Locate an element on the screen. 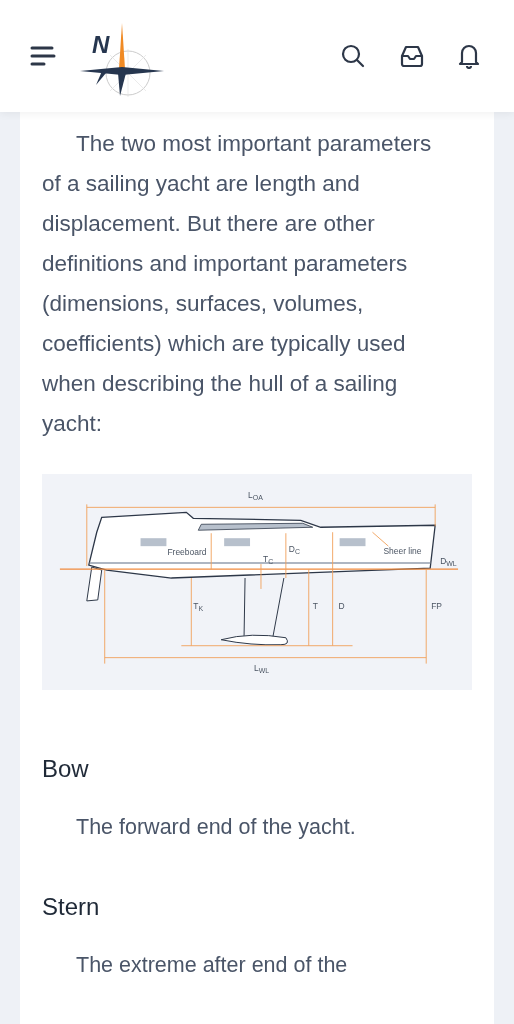 This screenshot has width=514, height=1024. inbox-icon is located at coordinates (412, 56).